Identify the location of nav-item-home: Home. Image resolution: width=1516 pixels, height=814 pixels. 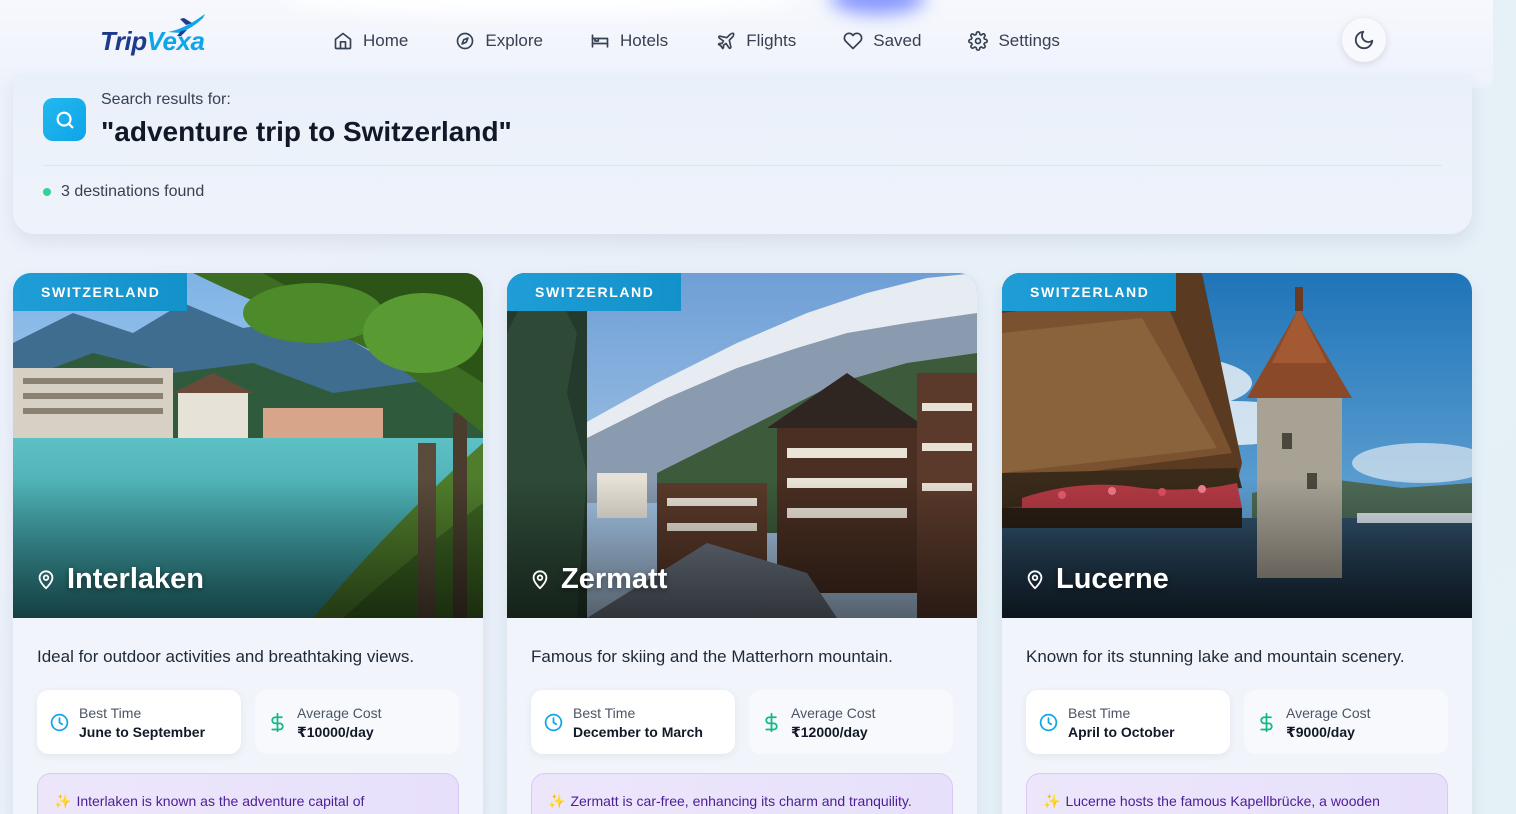
(370, 41).